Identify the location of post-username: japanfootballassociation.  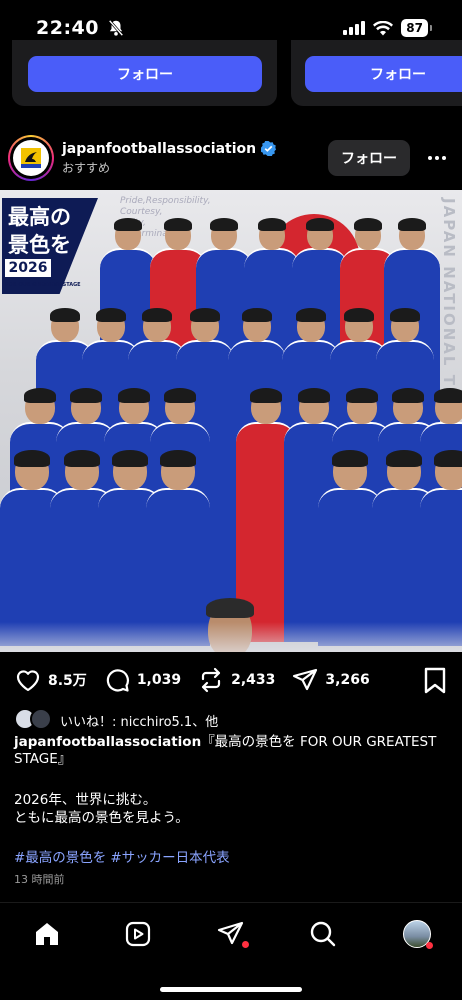
(159, 149).